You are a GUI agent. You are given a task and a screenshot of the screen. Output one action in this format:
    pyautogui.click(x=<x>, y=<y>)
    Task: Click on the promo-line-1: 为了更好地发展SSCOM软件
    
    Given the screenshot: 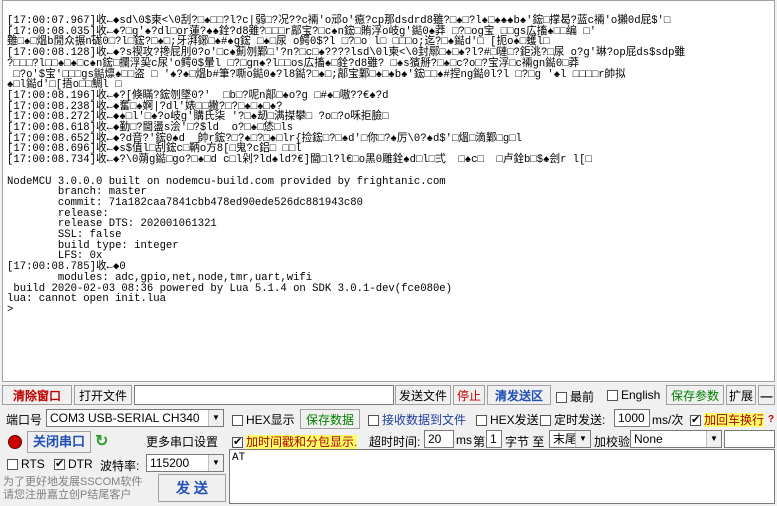 What is the action you would take?
    pyautogui.click(x=73, y=482)
    